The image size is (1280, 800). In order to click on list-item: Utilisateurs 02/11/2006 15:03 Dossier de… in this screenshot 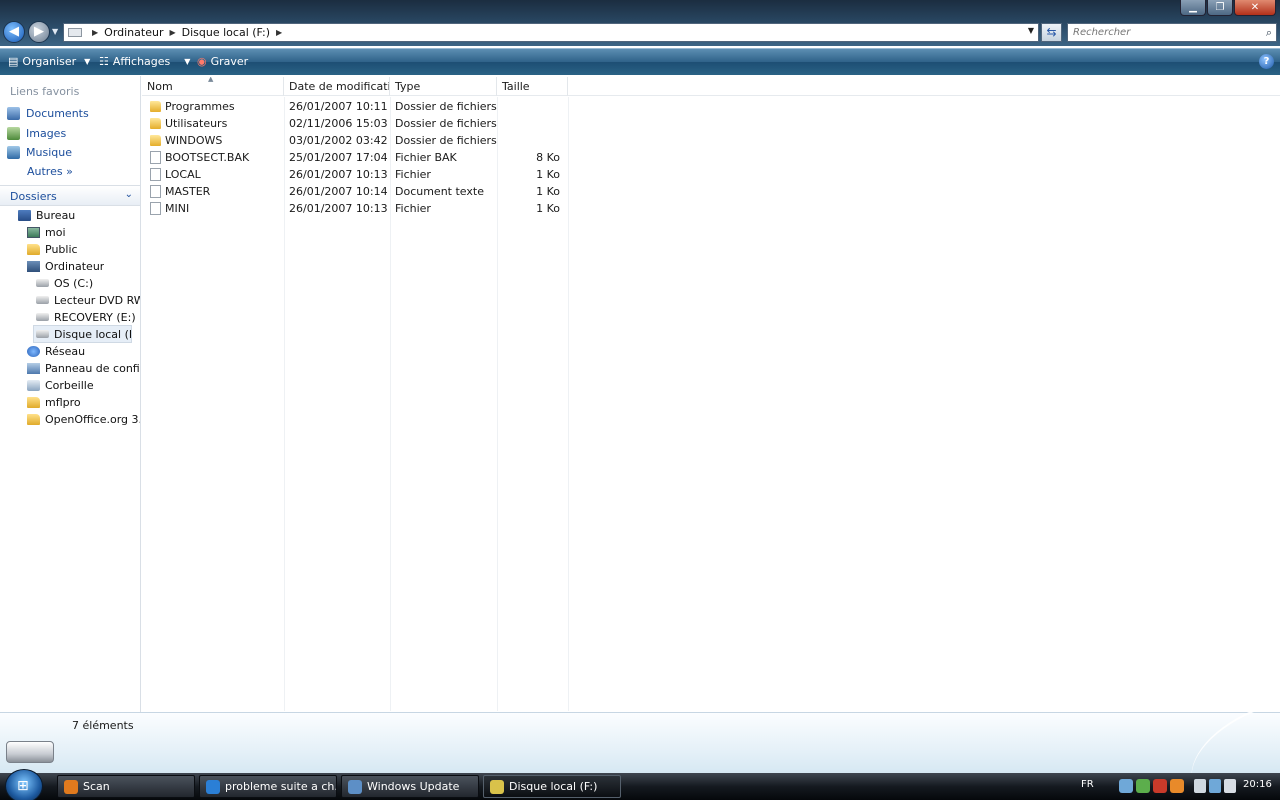, I will do `click(354, 123)`.